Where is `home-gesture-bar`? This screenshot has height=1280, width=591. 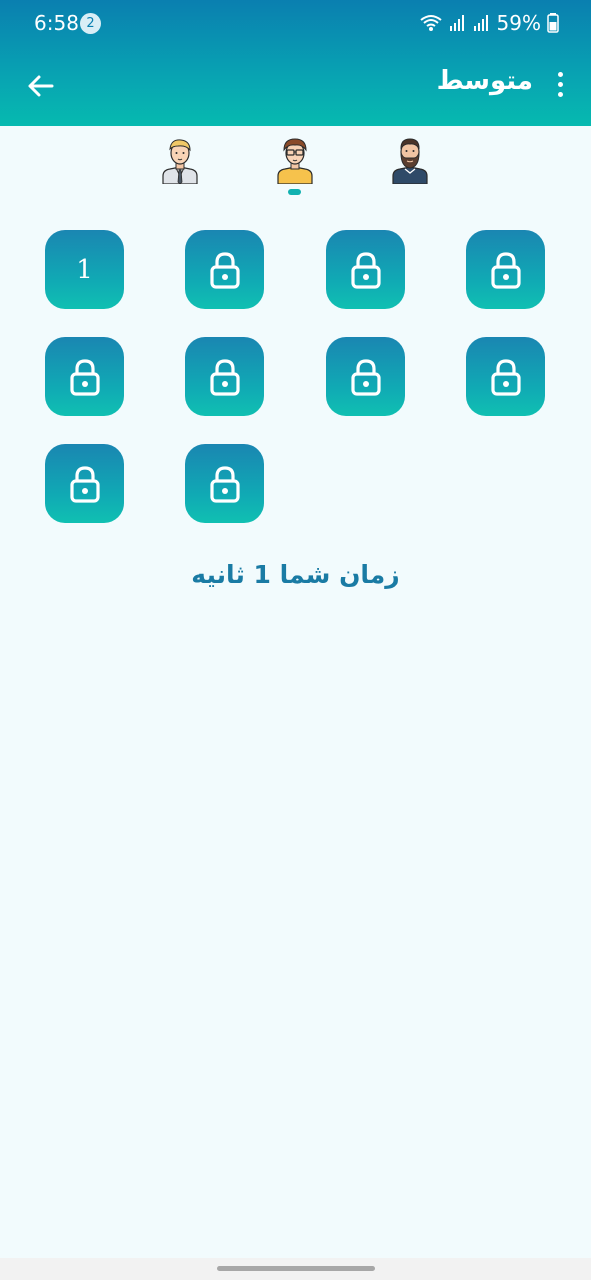 home-gesture-bar is located at coordinates (296, 1268).